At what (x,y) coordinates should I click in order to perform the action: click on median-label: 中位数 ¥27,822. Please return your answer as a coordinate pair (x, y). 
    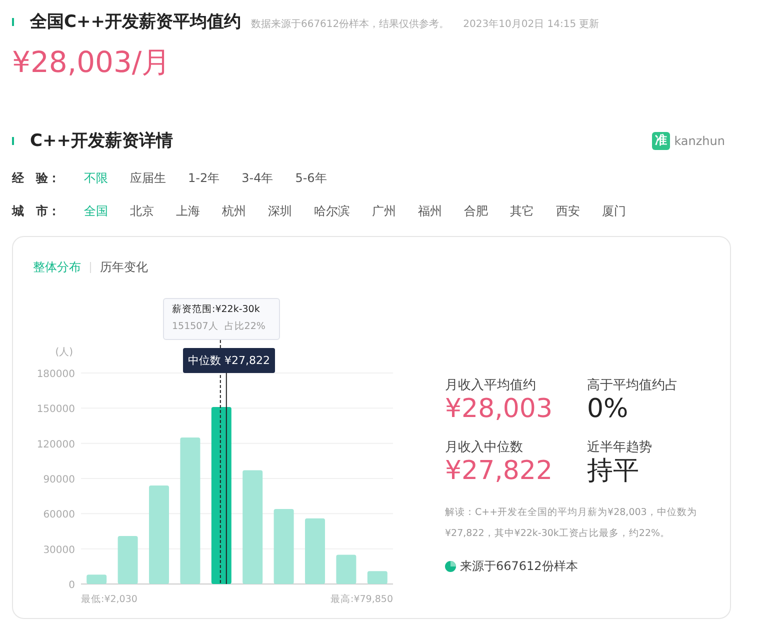
    Looking at the image, I should click on (229, 360).